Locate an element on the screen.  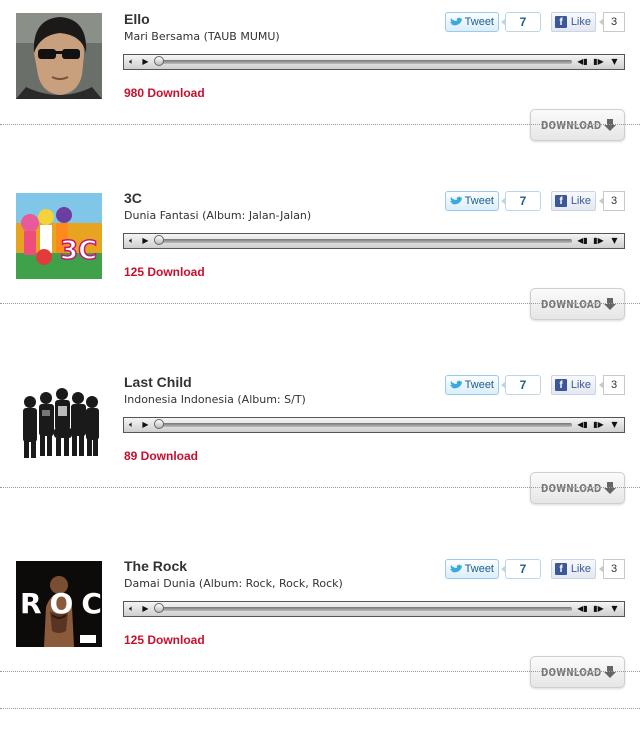
song-title: Dunia Fantasi (Album: Jalan-Jalan) is located at coordinates (218, 215).